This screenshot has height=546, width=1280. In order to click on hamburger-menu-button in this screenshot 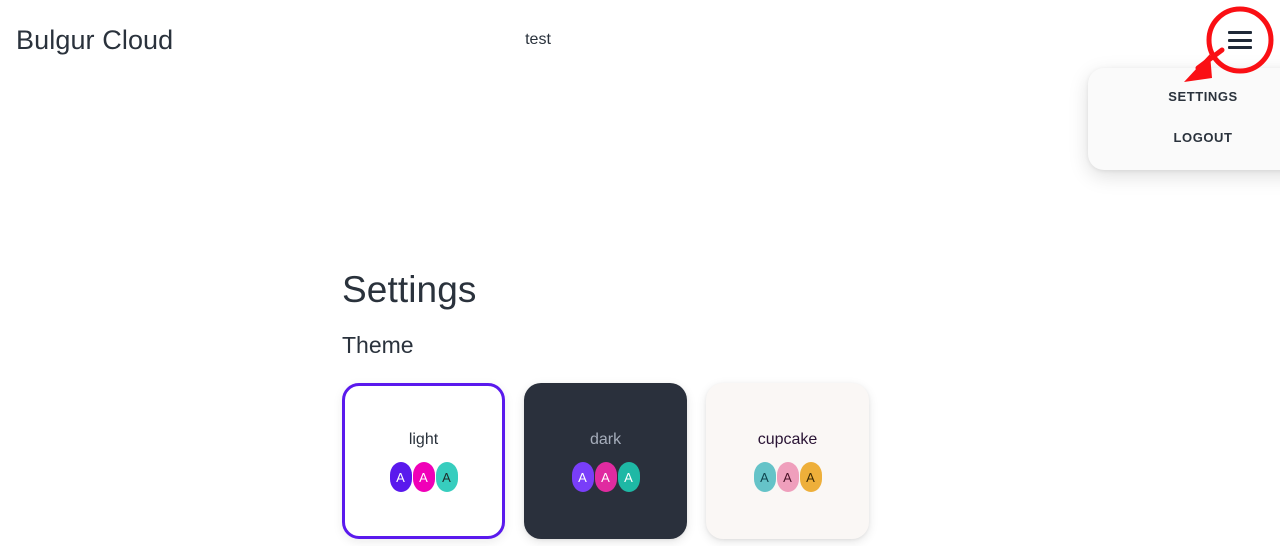, I will do `click(1240, 40)`.